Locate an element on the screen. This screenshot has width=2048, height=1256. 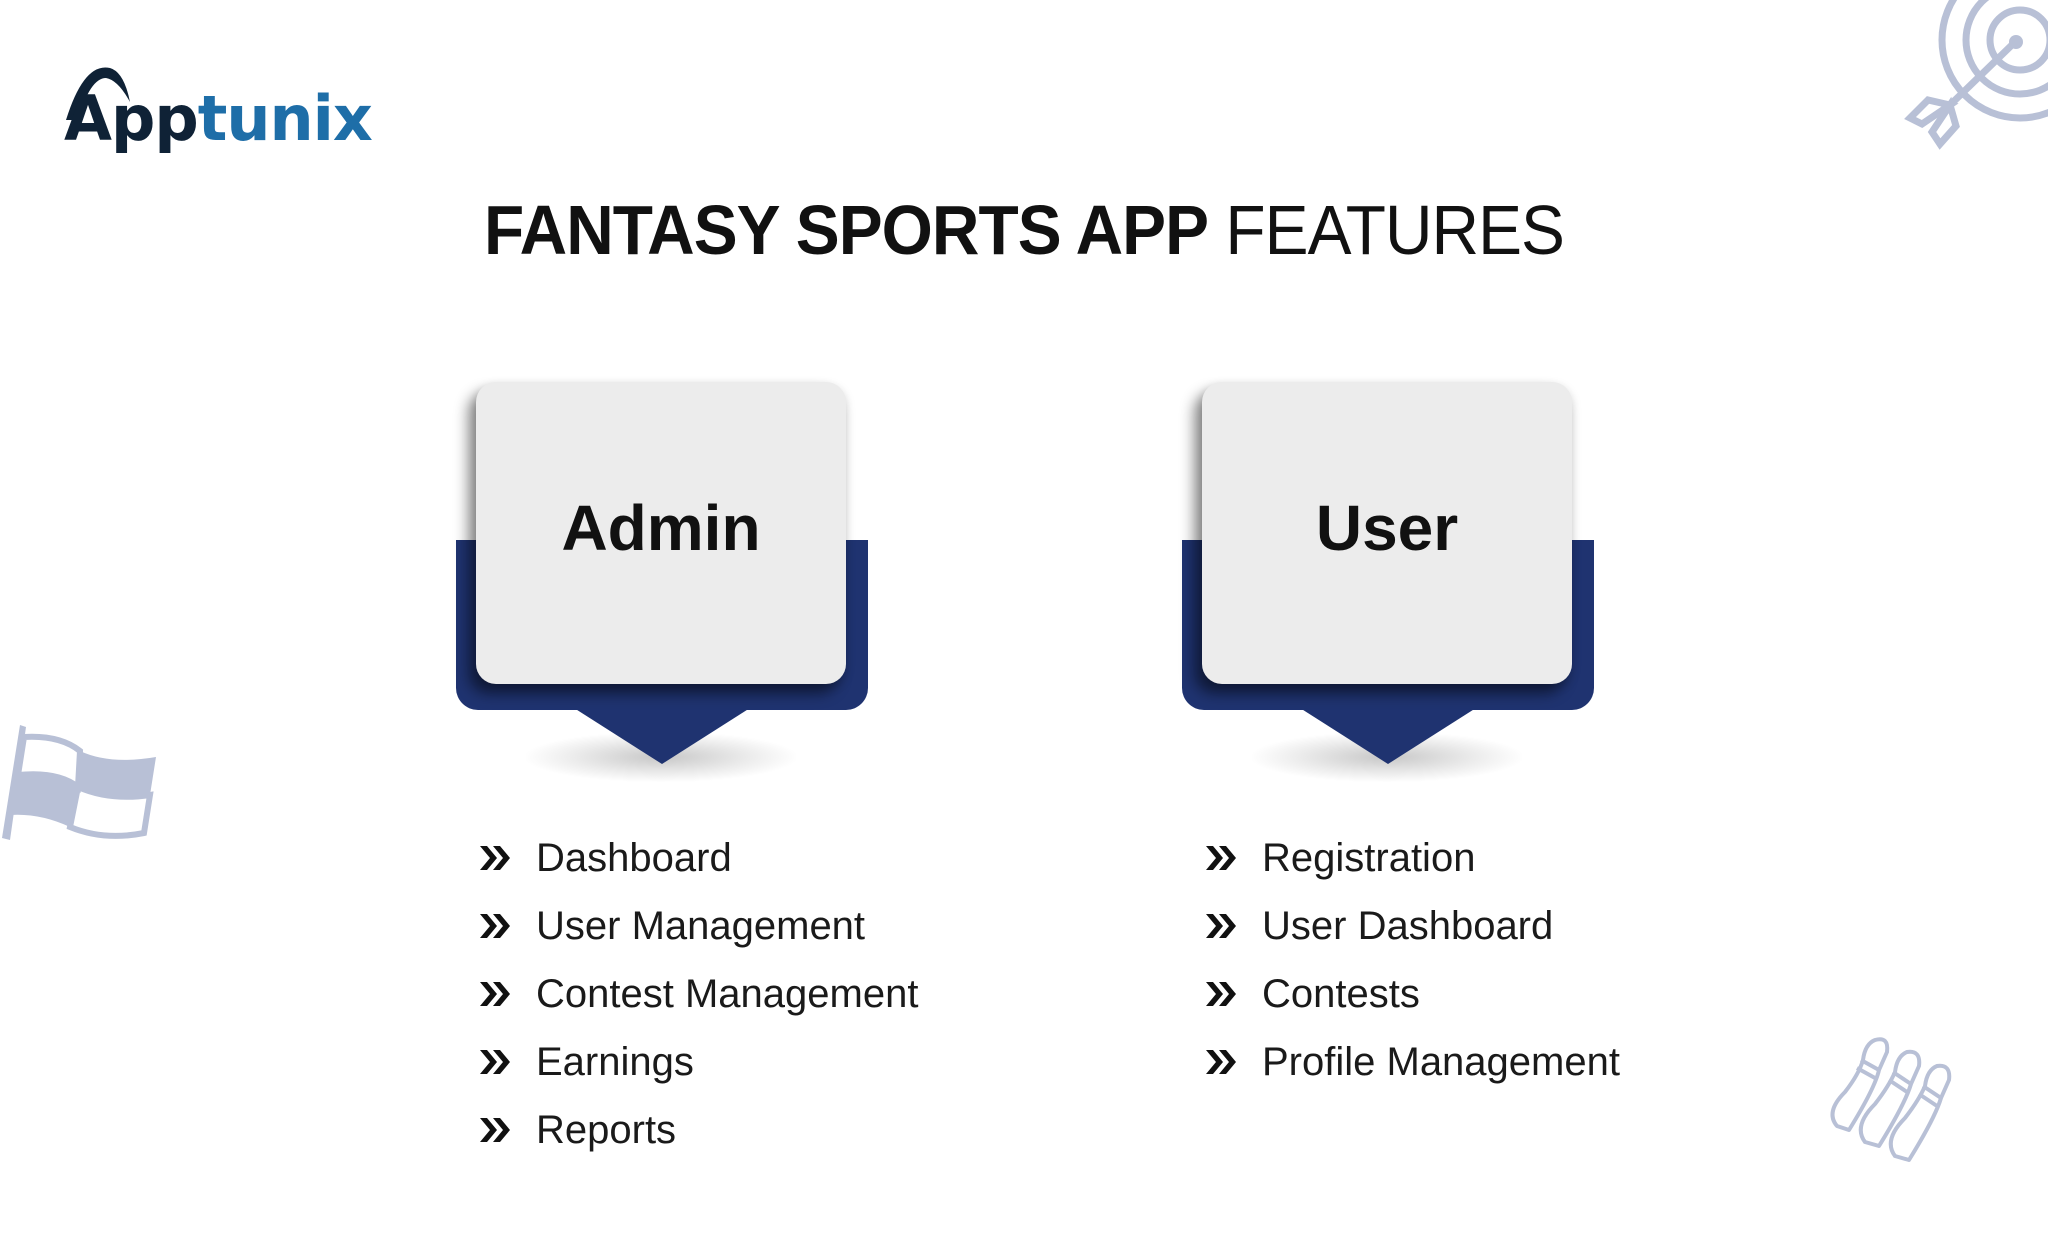
title-bold-part: FANTASY SPORTS APP is located at coordinates (846, 230).